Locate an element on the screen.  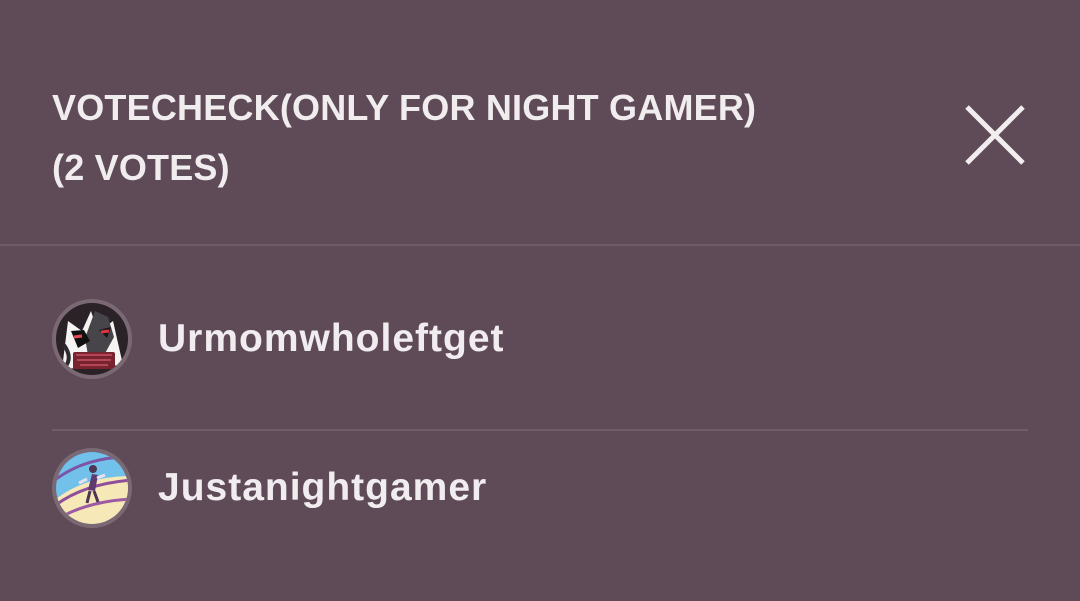
voter-name: Justanightgamer is located at coordinates (322, 488).